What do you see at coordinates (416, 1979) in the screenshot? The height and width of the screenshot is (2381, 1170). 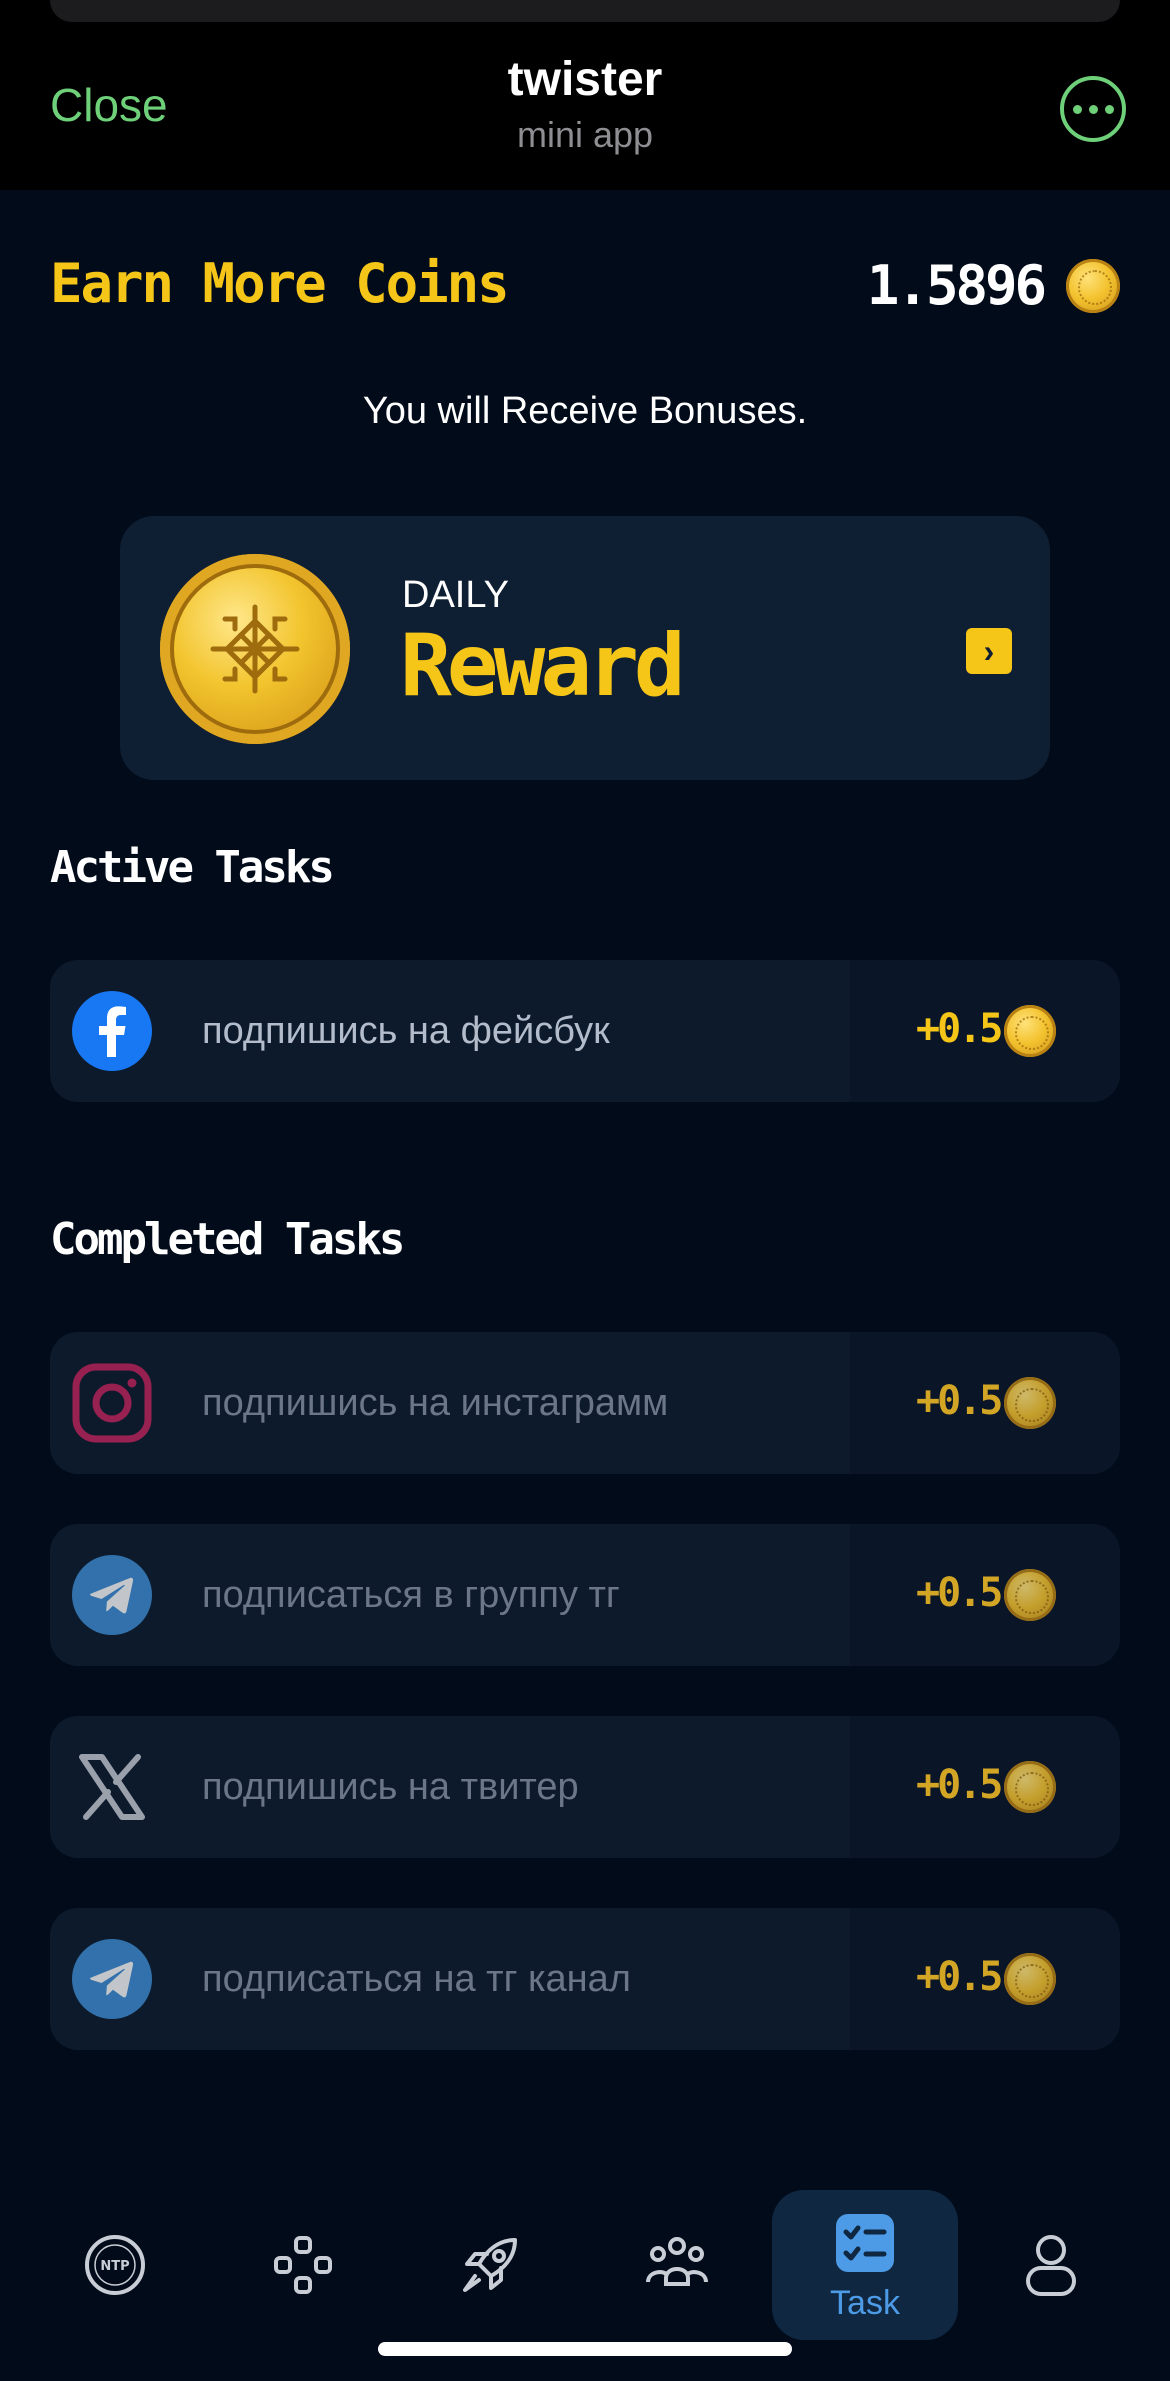 I see `task-label: подписаться на тг канал` at bounding box center [416, 1979].